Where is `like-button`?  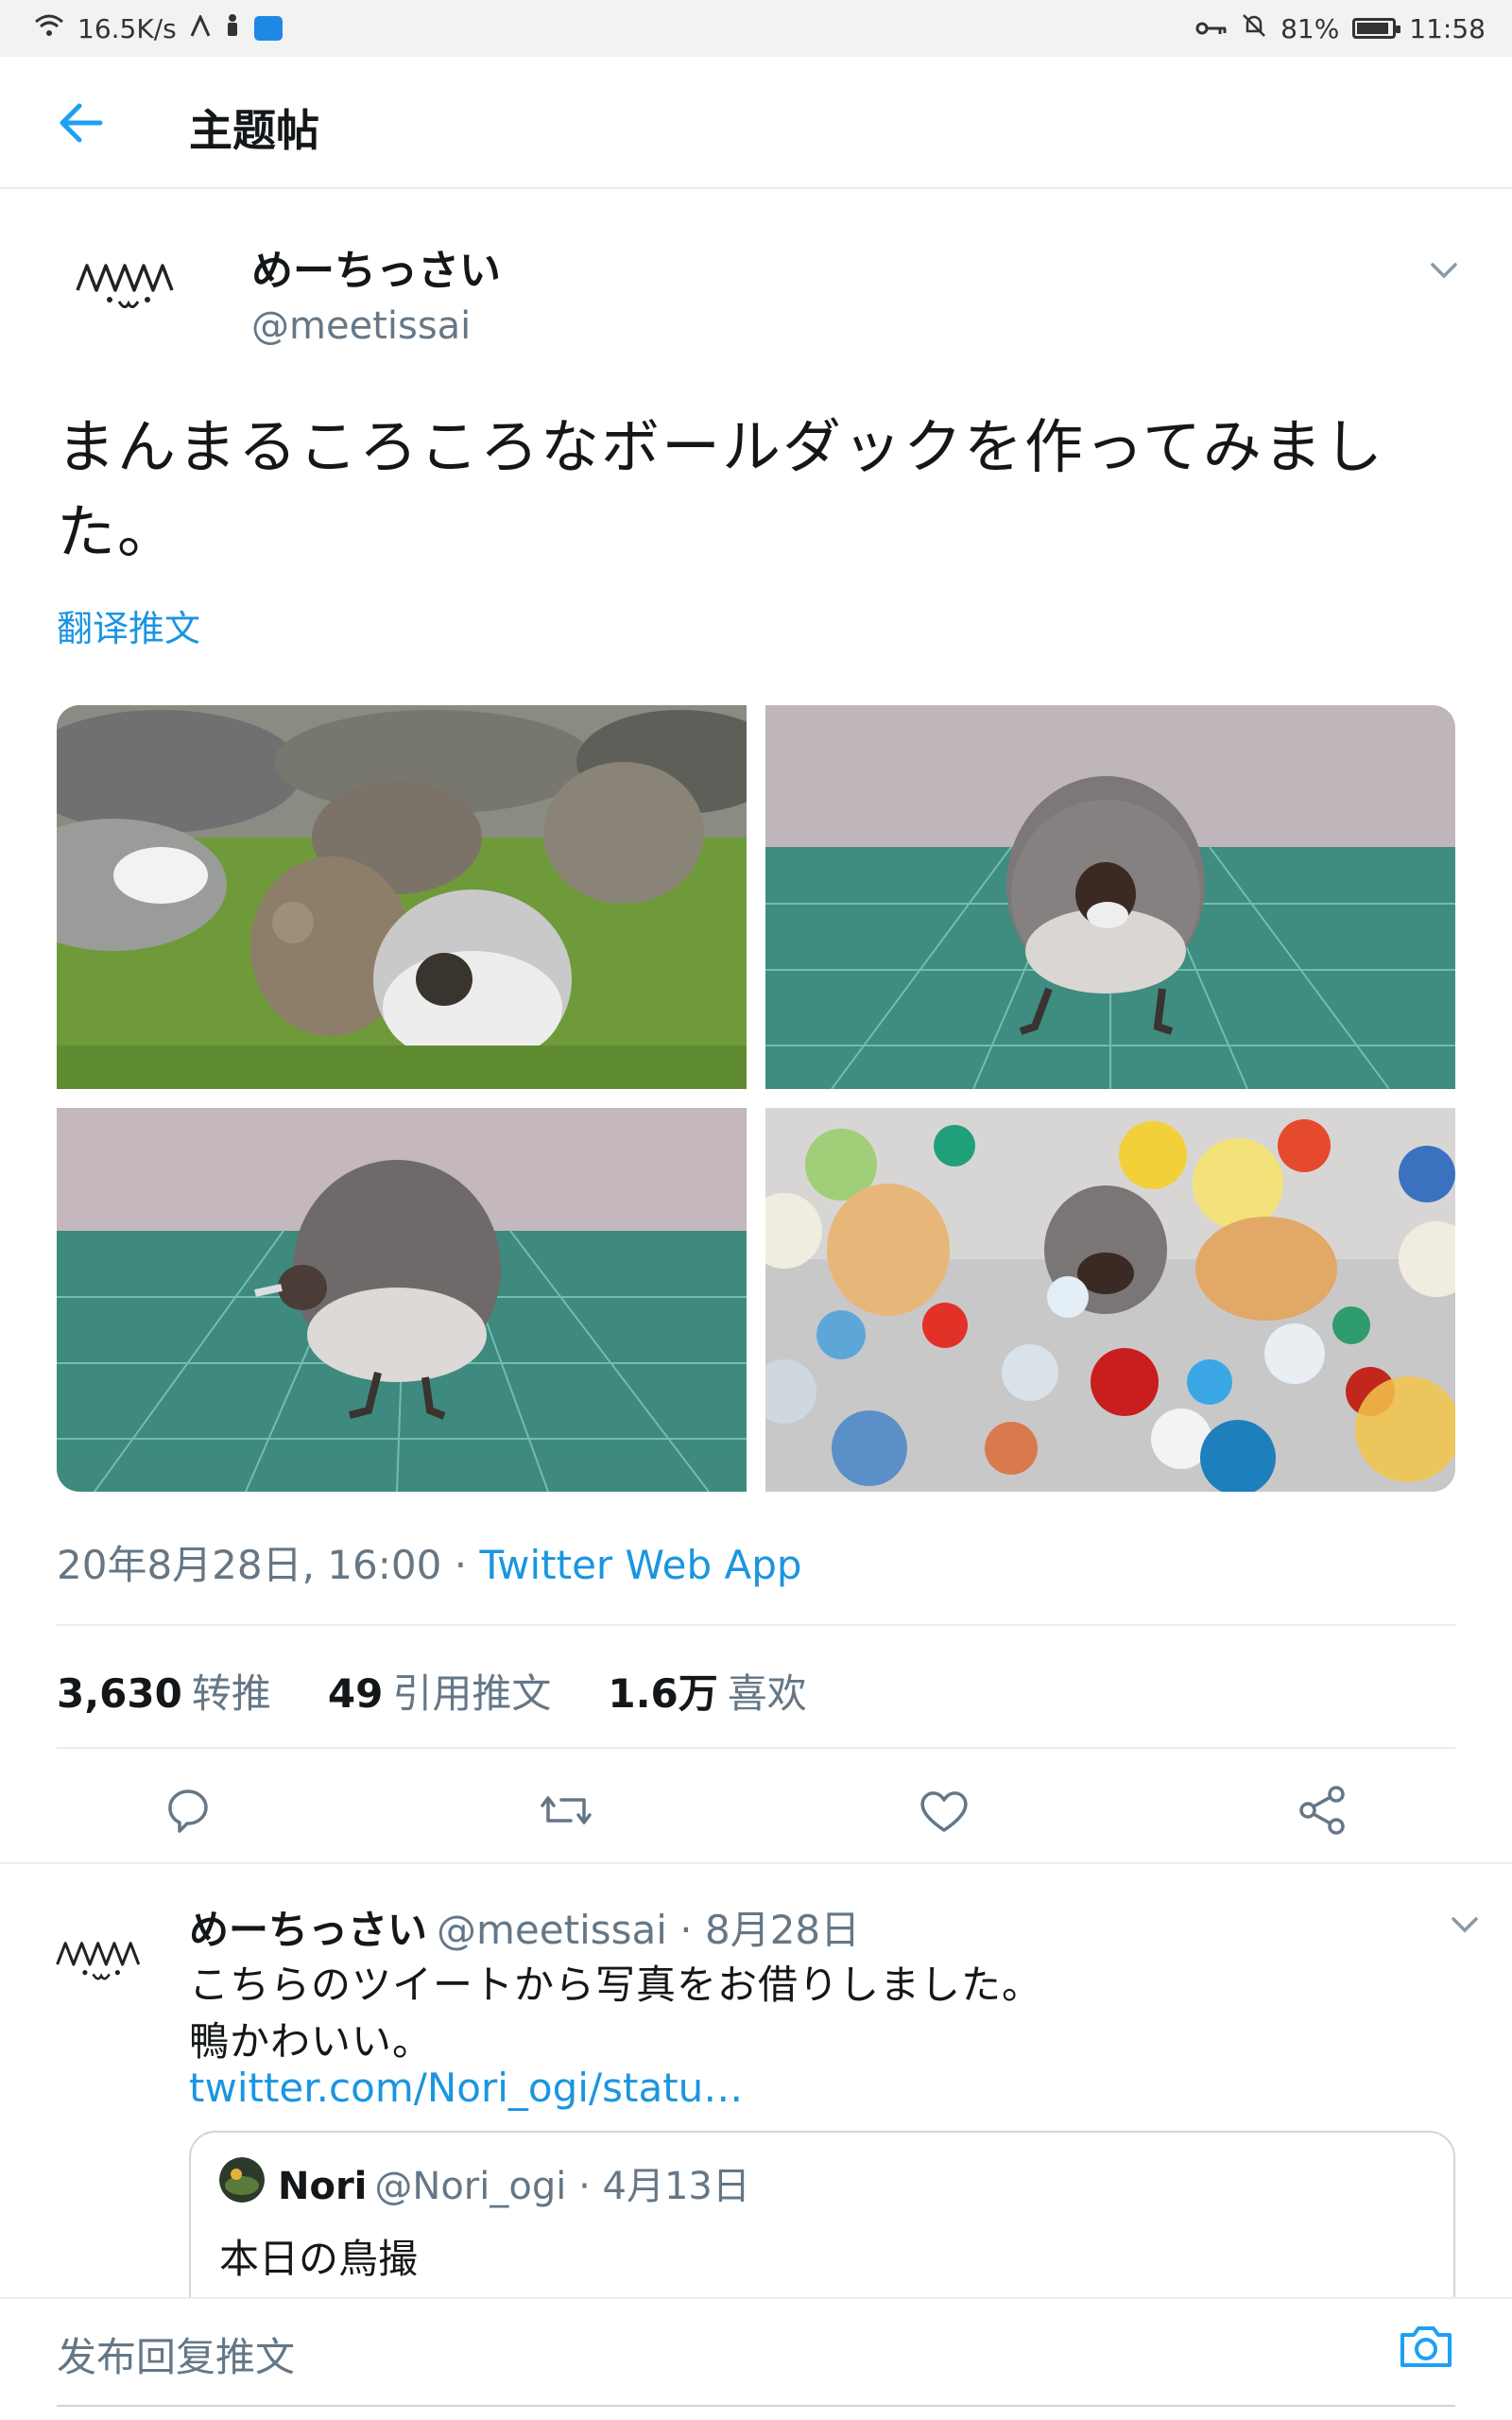 like-button is located at coordinates (944, 1810).